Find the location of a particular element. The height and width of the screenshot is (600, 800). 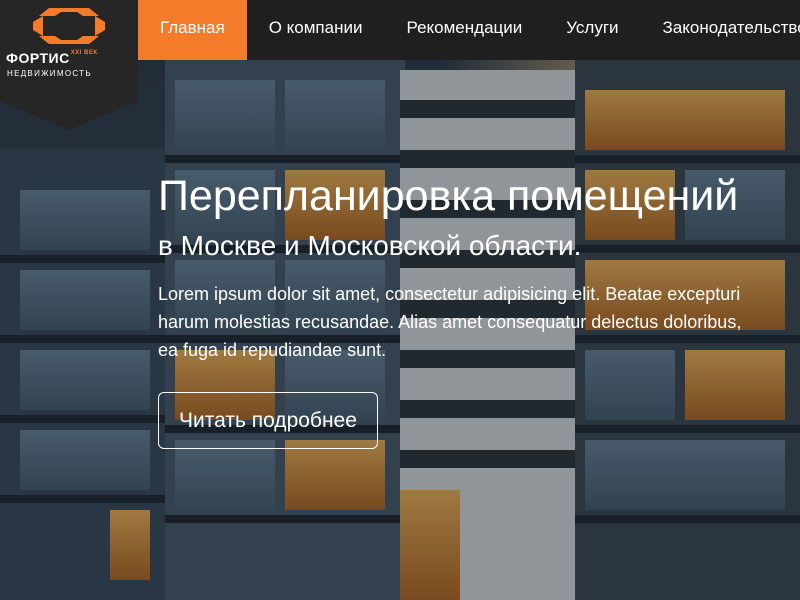

nav-item-home: Главная is located at coordinates (192, 30).